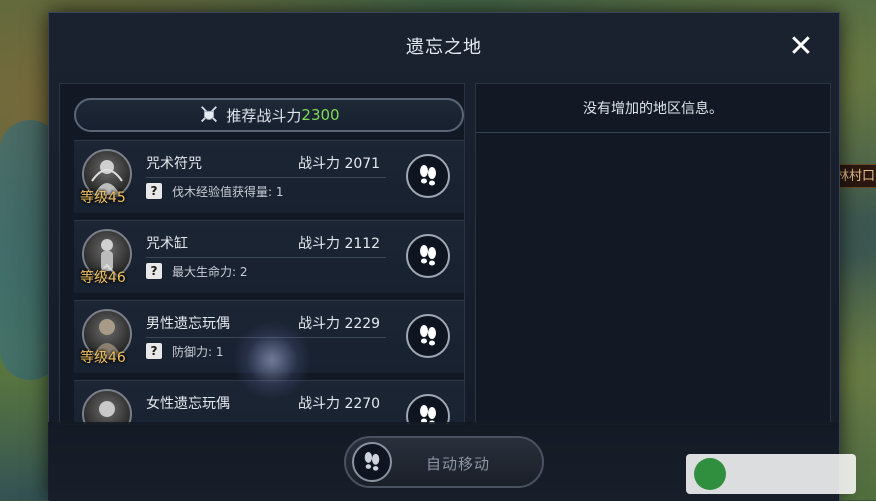 This screenshot has width=876, height=501. Describe the element at coordinates (269, 256) in the screenshot. I see `monster-row: 等级46 咒术缸 战斗力 2112 ? 最大生命力: 2` at that location.